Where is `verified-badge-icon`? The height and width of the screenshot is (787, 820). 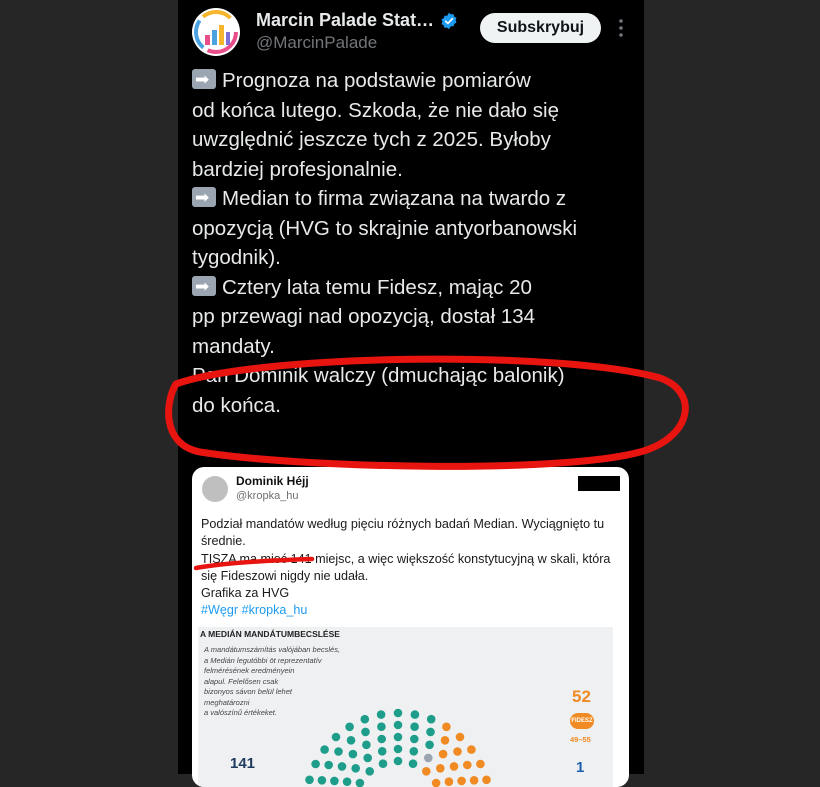
verified-badge-icon is located at coordinates (449, 20).